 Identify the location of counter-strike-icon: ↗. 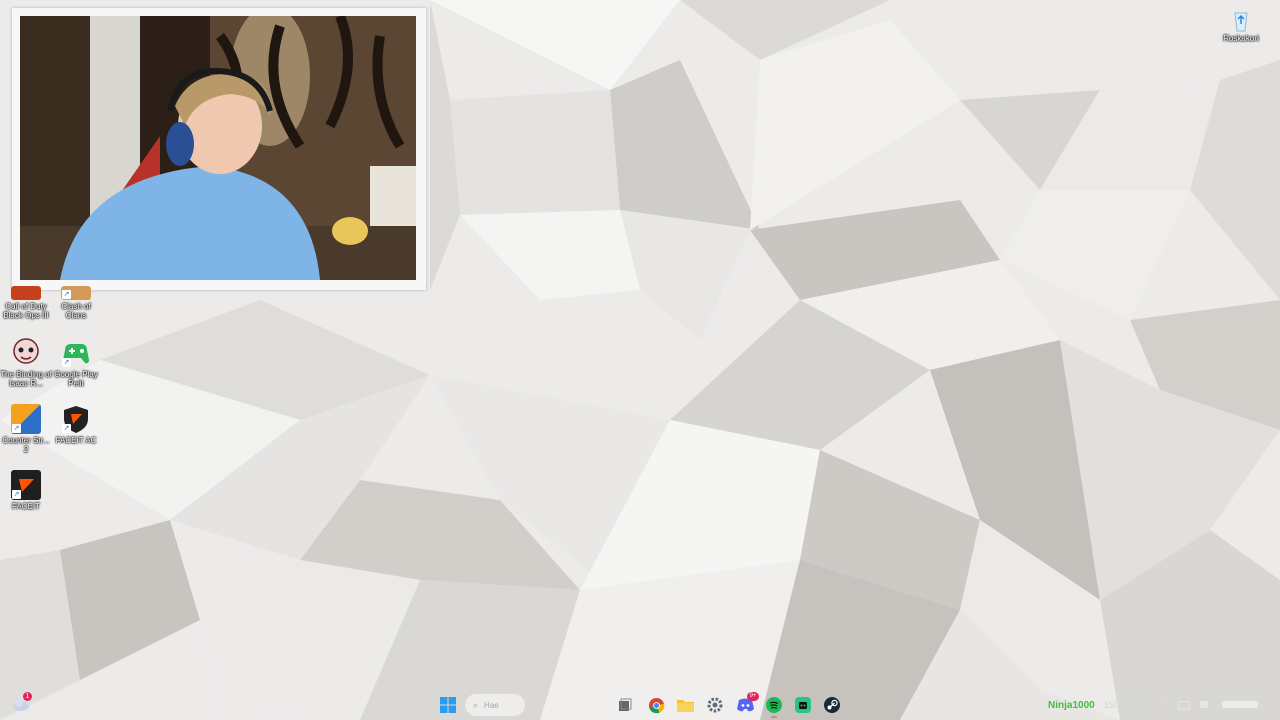
(26, 419).